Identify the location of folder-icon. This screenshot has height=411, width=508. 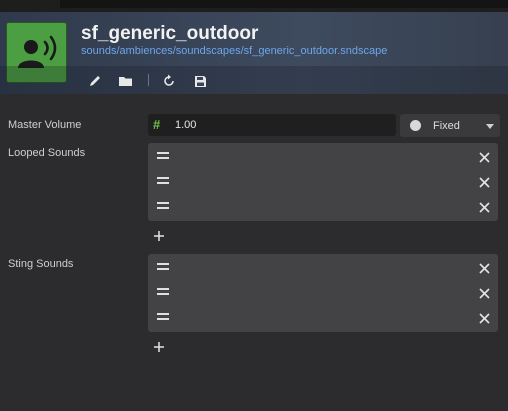
(125, 81).